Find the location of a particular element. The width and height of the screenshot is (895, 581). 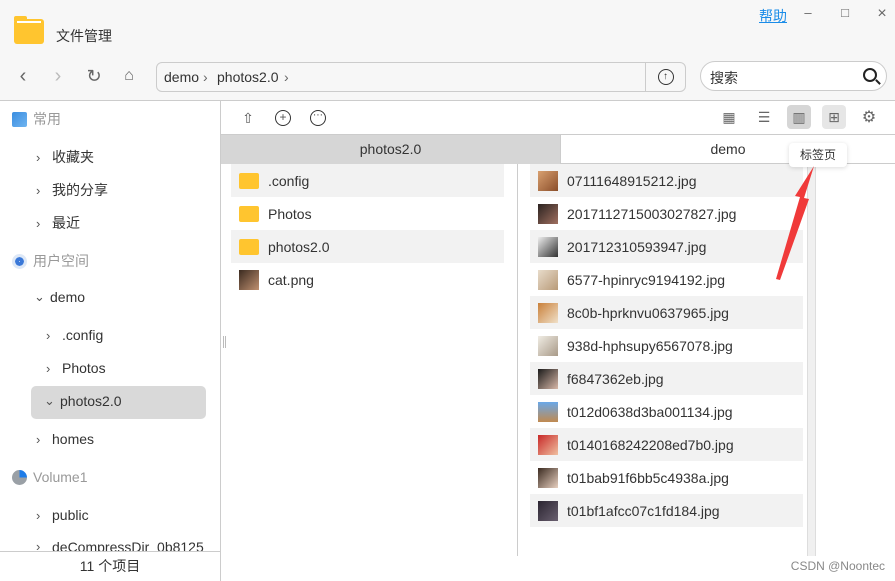

file-row: 201712310593947.jpg is located at coordinates (666, 246).